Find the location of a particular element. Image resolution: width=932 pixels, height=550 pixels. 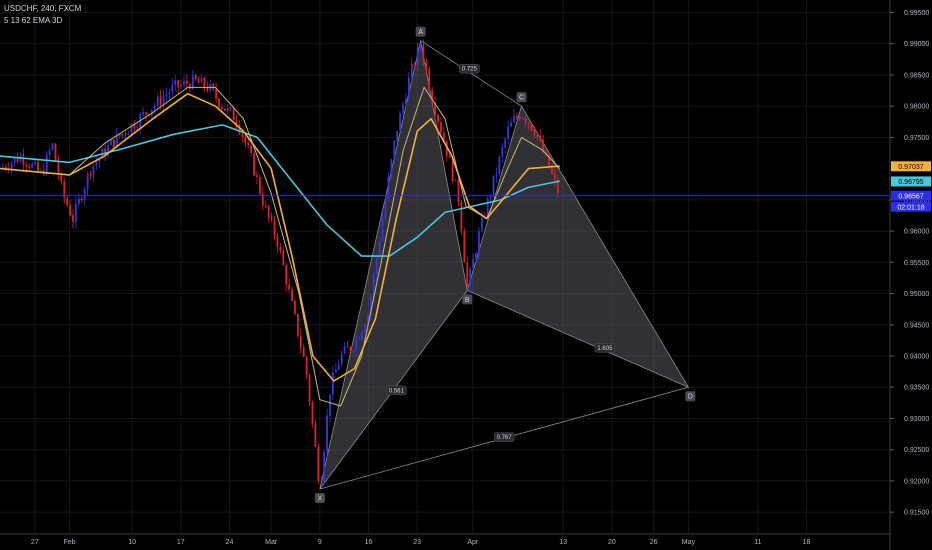

pattern-point-c: C is located at coordinates (521, 97).